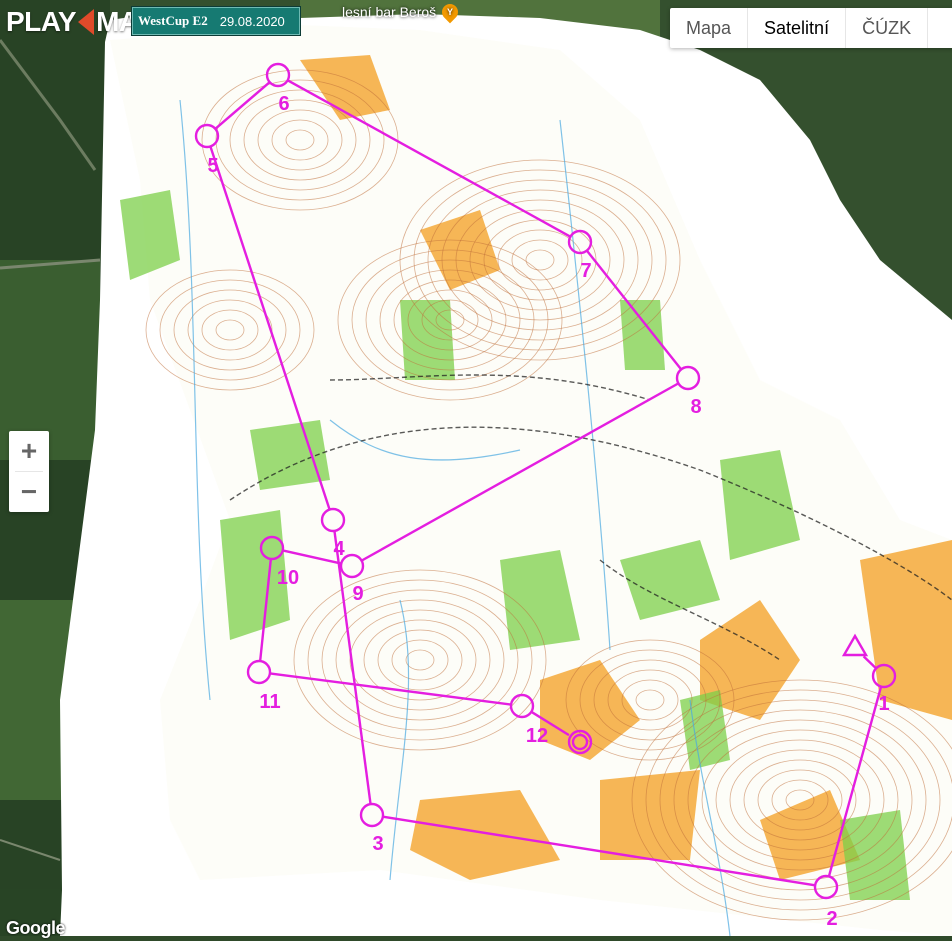 The image size is (952, 941). I want to click on open-land-patch, so click(650, 815).